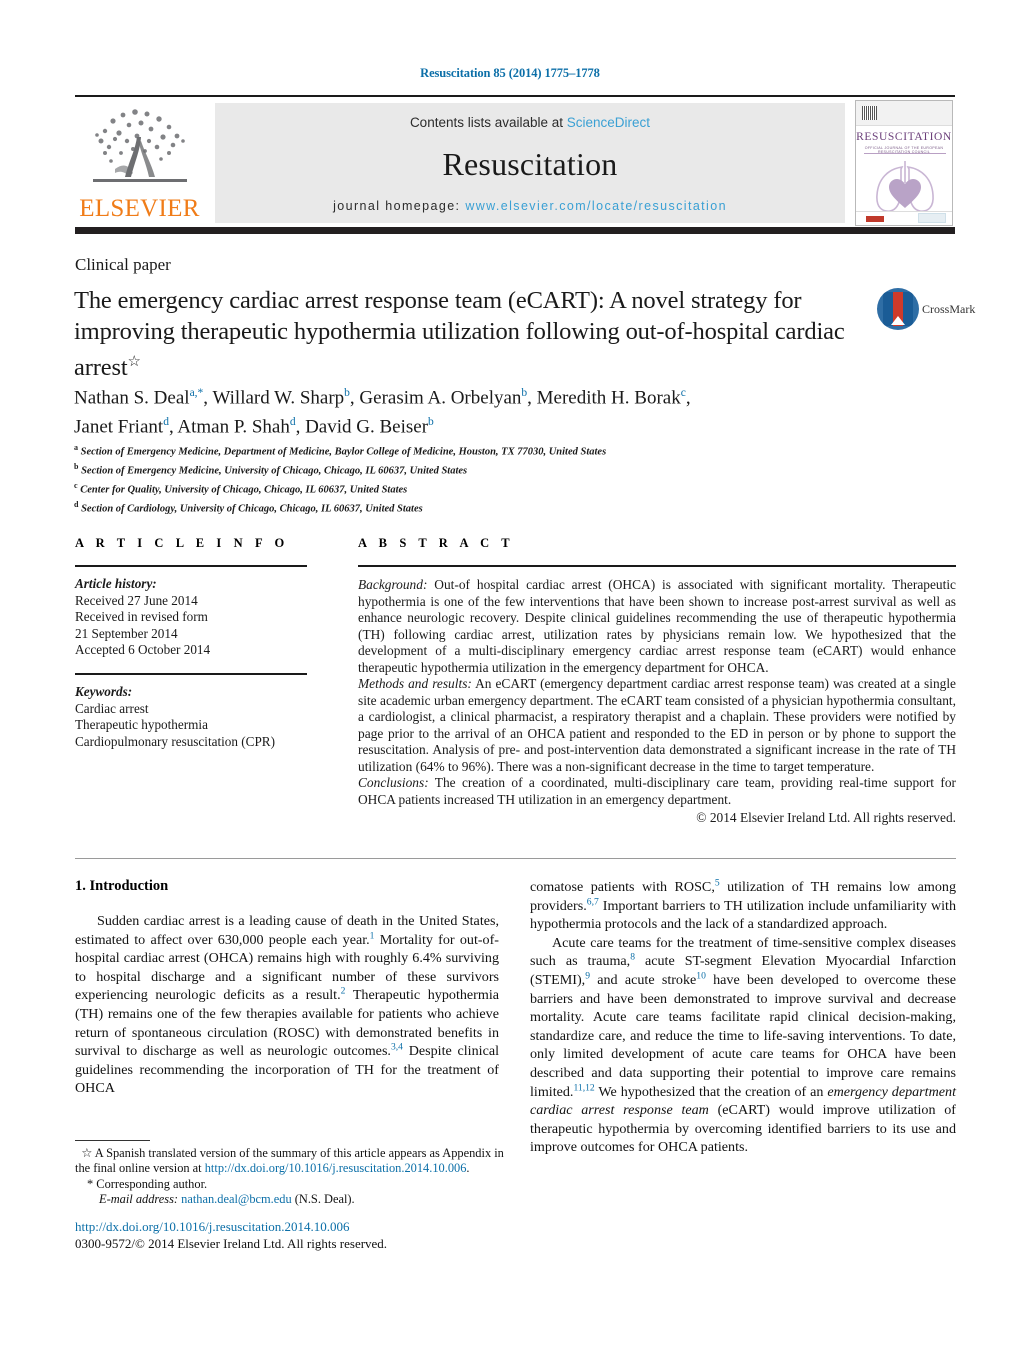 This screenshot has height=1351, width=1020. What do you see at coordinates (622, 887) in the screenshot?
I see `intro-text: comatose patients with ROSC,` at bounding box center [622, 887].